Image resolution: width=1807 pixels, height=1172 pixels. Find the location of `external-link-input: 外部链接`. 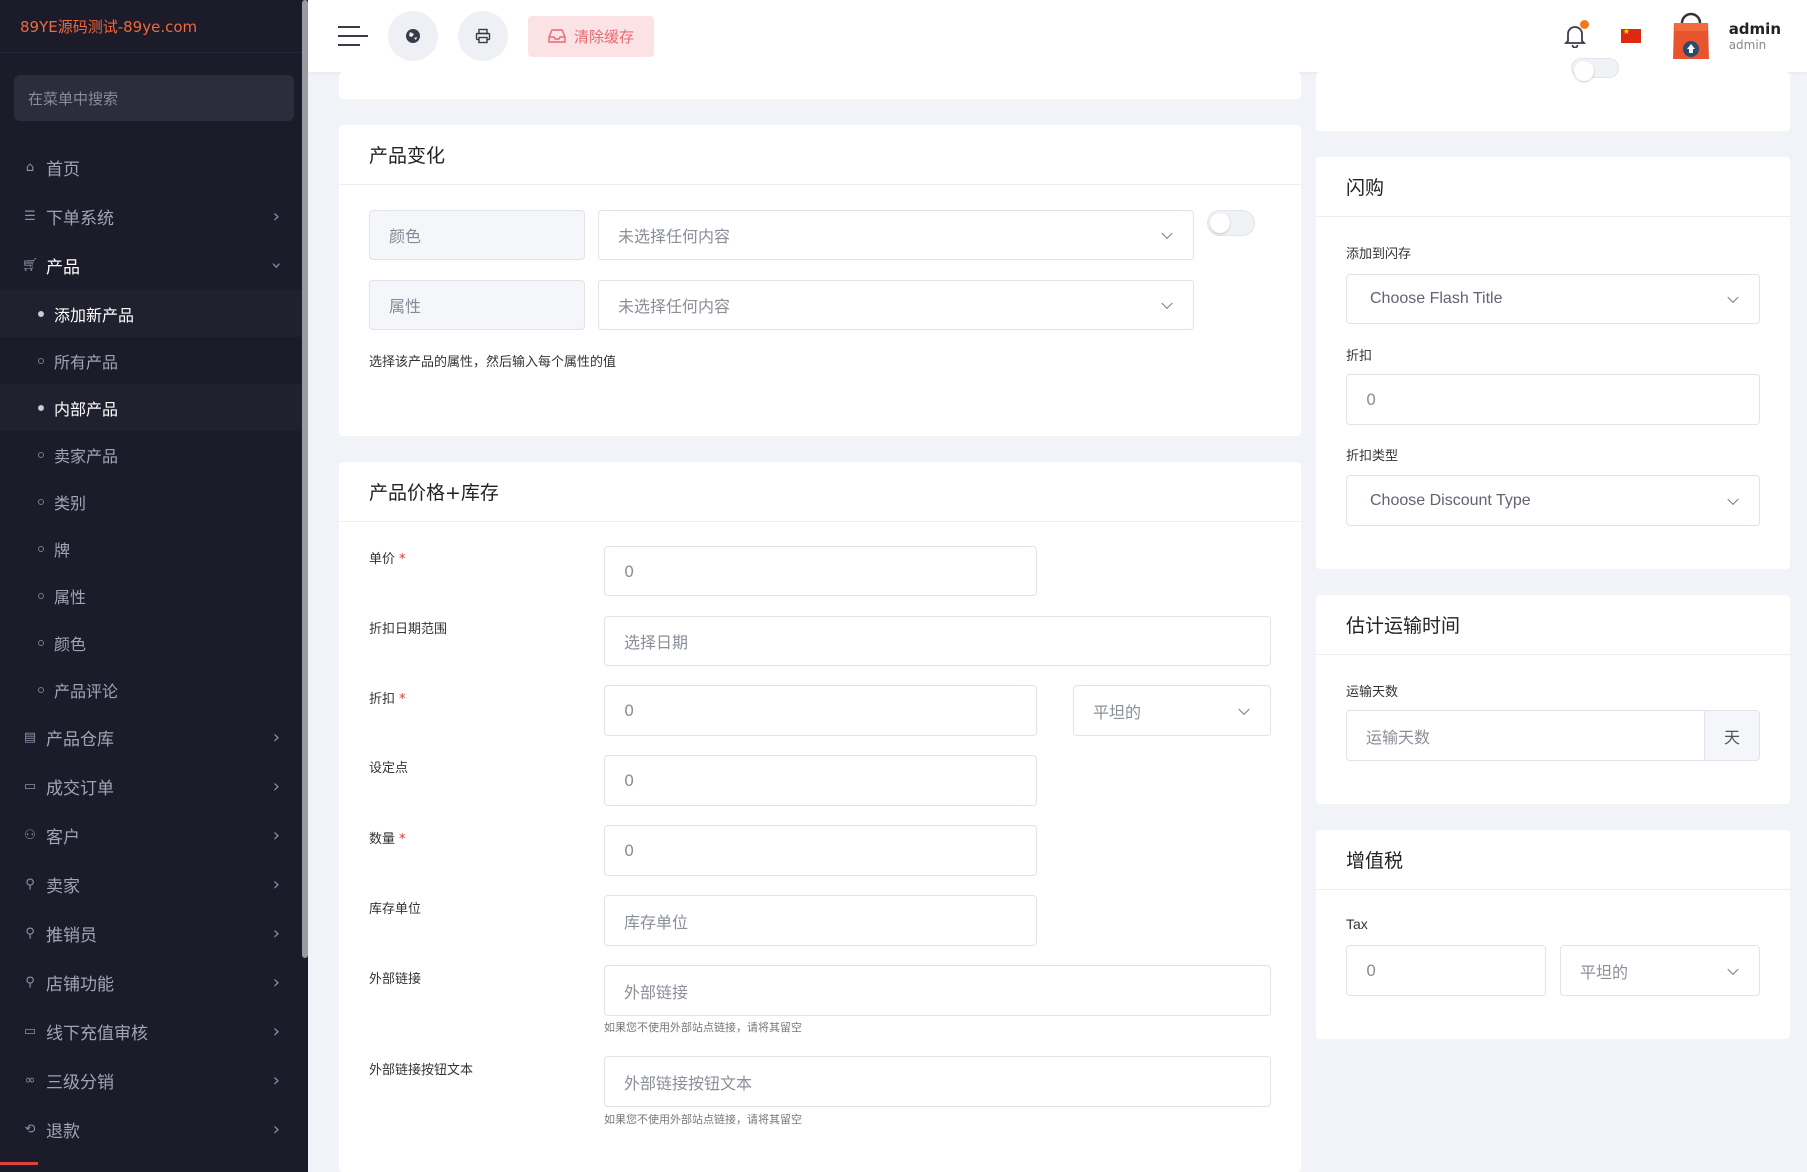

external-link-input: 外部链接 is located at coordinates (937, 990).